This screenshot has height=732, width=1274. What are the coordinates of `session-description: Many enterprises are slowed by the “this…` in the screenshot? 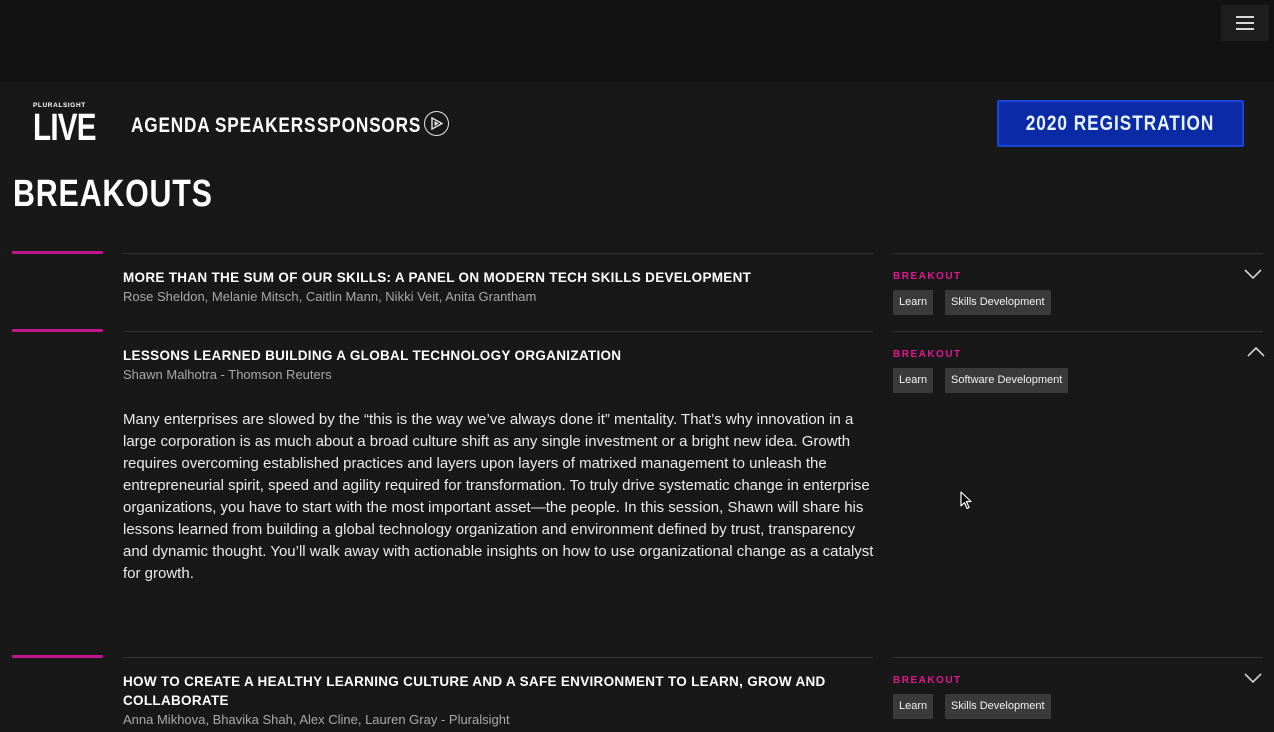 It's located at (498, 496).